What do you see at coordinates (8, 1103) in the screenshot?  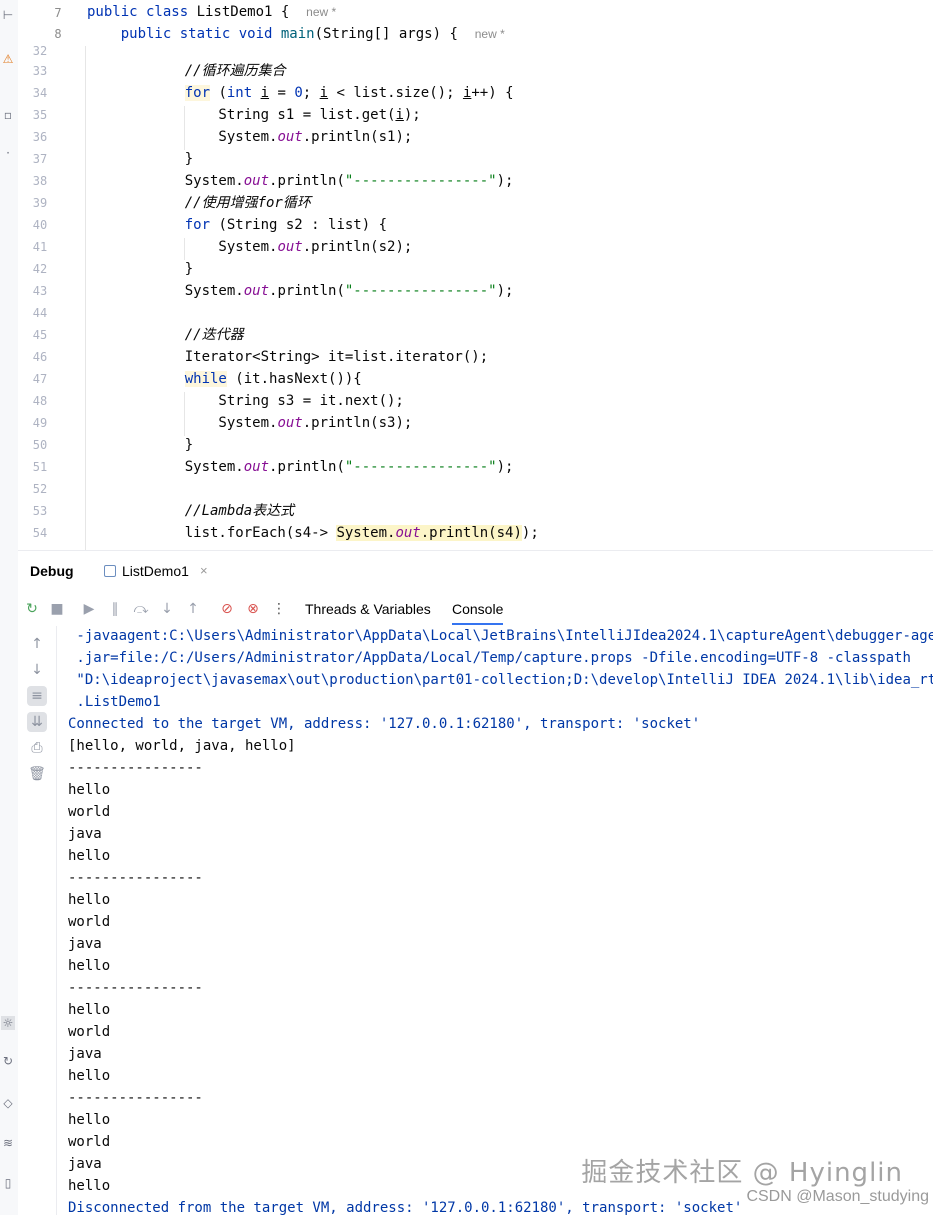 I see `services-icon: ◇` at bounding box center [8, 1103].